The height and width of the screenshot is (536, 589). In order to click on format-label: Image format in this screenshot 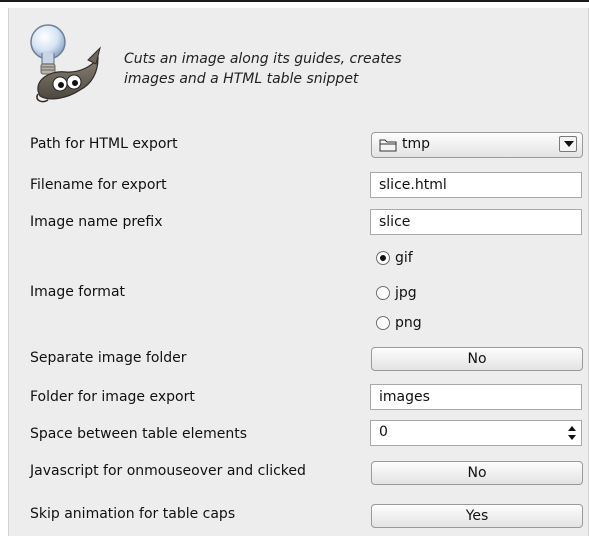, I will do `click(78, 292)`.